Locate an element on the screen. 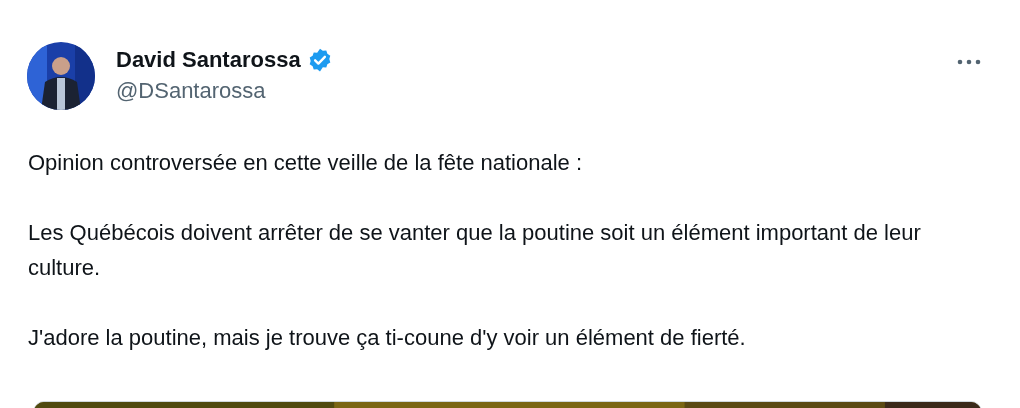 This screenshot has height=408, width=1020. tweet-text: J'adore la poutine, mais je trouve ça ti-coune d'y voir un élément de fierté. is located at coordinates (387, 338).